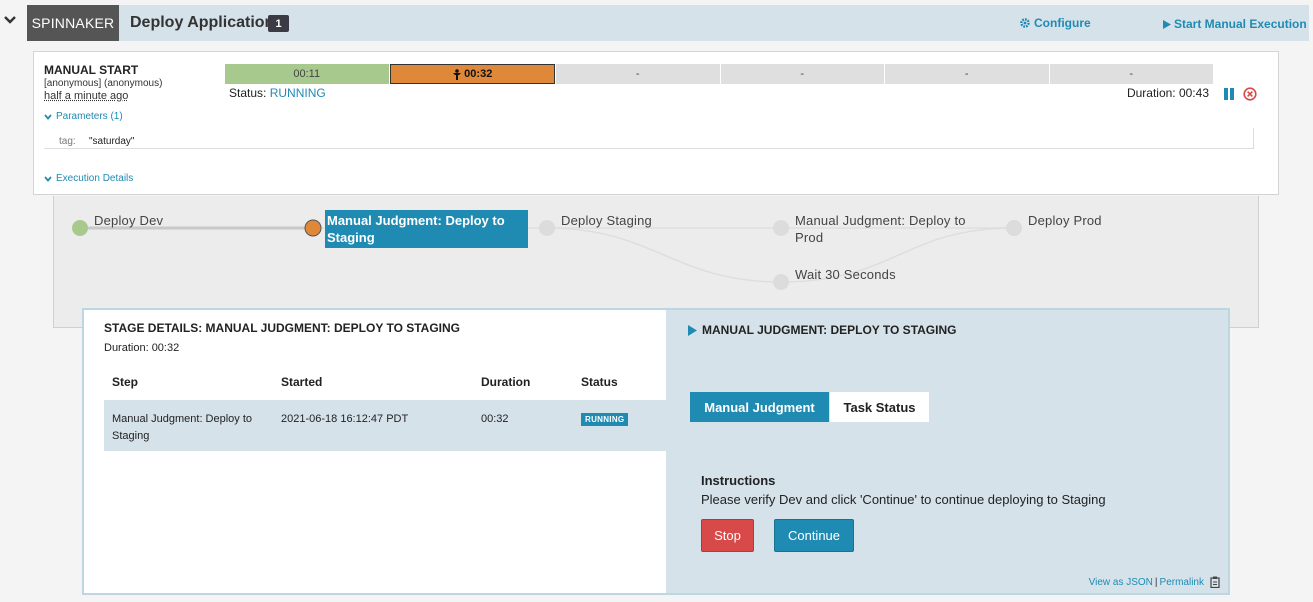  Describe the element at coordinates (1215, 582) in the screenshot. I see `clipboard-icon` at that location.